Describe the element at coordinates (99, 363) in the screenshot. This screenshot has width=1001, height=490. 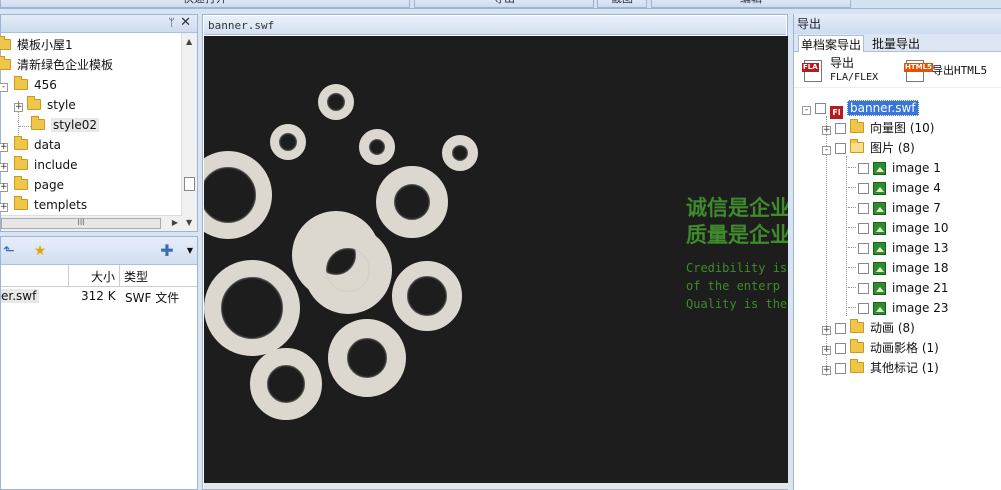
I see `file-list-panel: ⬑ ★ ✚ ▼ 大小 类型 er.swf 312 K SWF 文件` at that location.